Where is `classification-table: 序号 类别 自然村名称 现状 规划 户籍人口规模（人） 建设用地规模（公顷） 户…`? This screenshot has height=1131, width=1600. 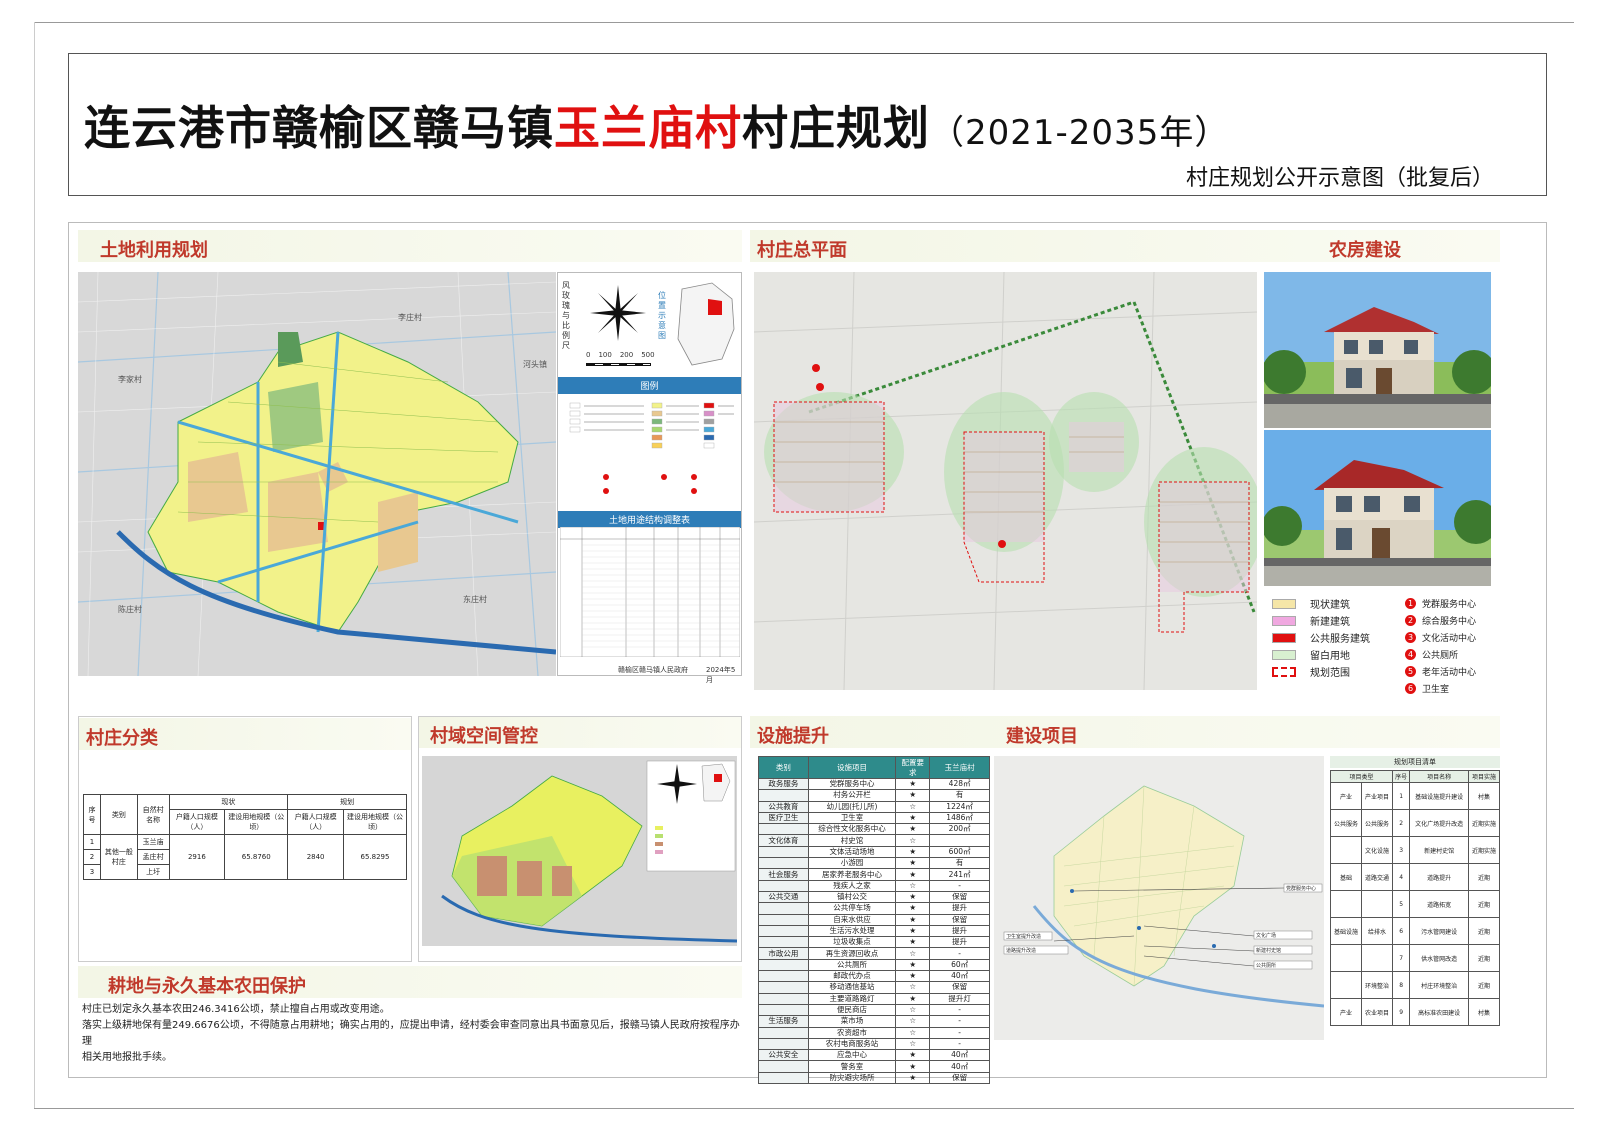
classification-table: 序号 类别 自然村名称 现状 规划 户籍人口规模（人） 建设用地规模（公顷） 户… is located at coordinates (245, 837).